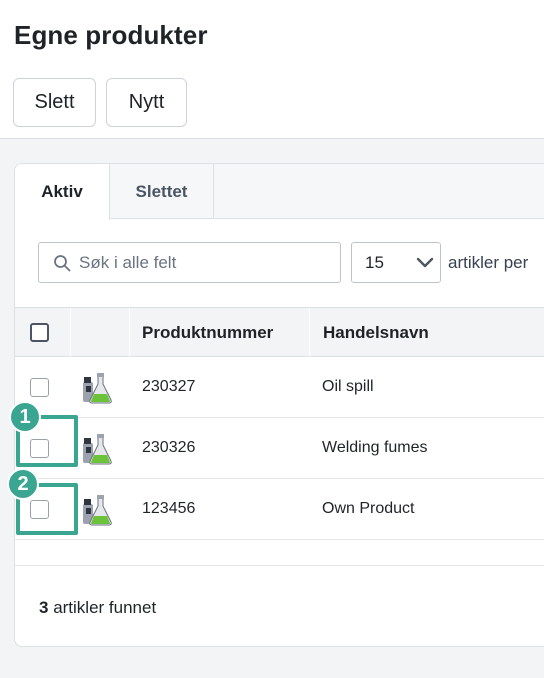 The height and width of the screenshot is (678, 544). I want to click on column-header-product-number: Produktnummer, so click(207, 333).